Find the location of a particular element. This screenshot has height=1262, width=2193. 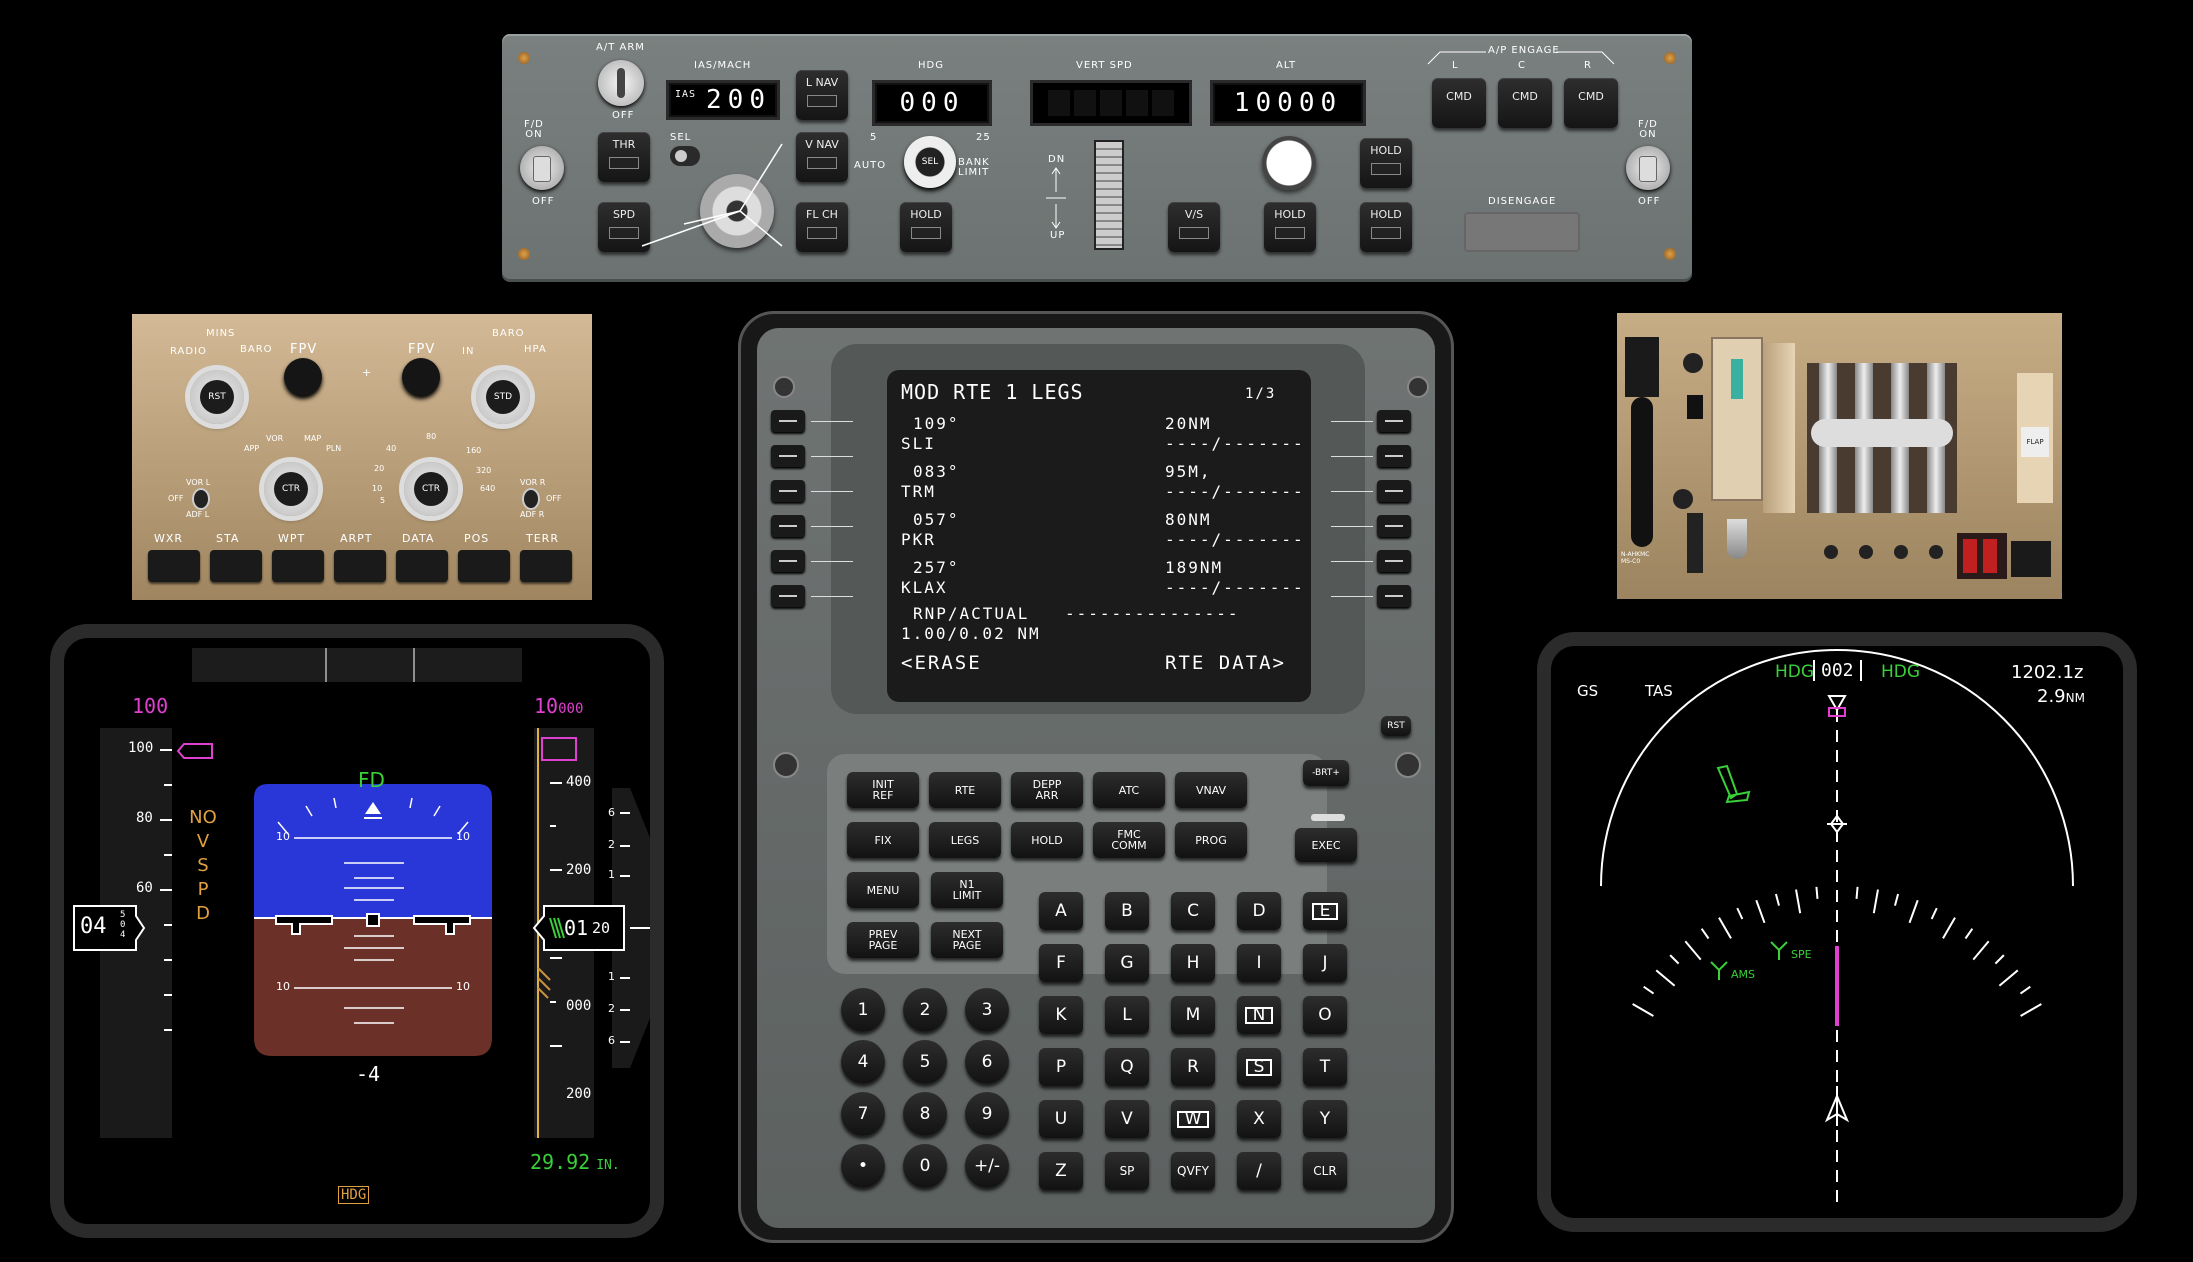

key-x: X is located at coordinates (1259, 1119).